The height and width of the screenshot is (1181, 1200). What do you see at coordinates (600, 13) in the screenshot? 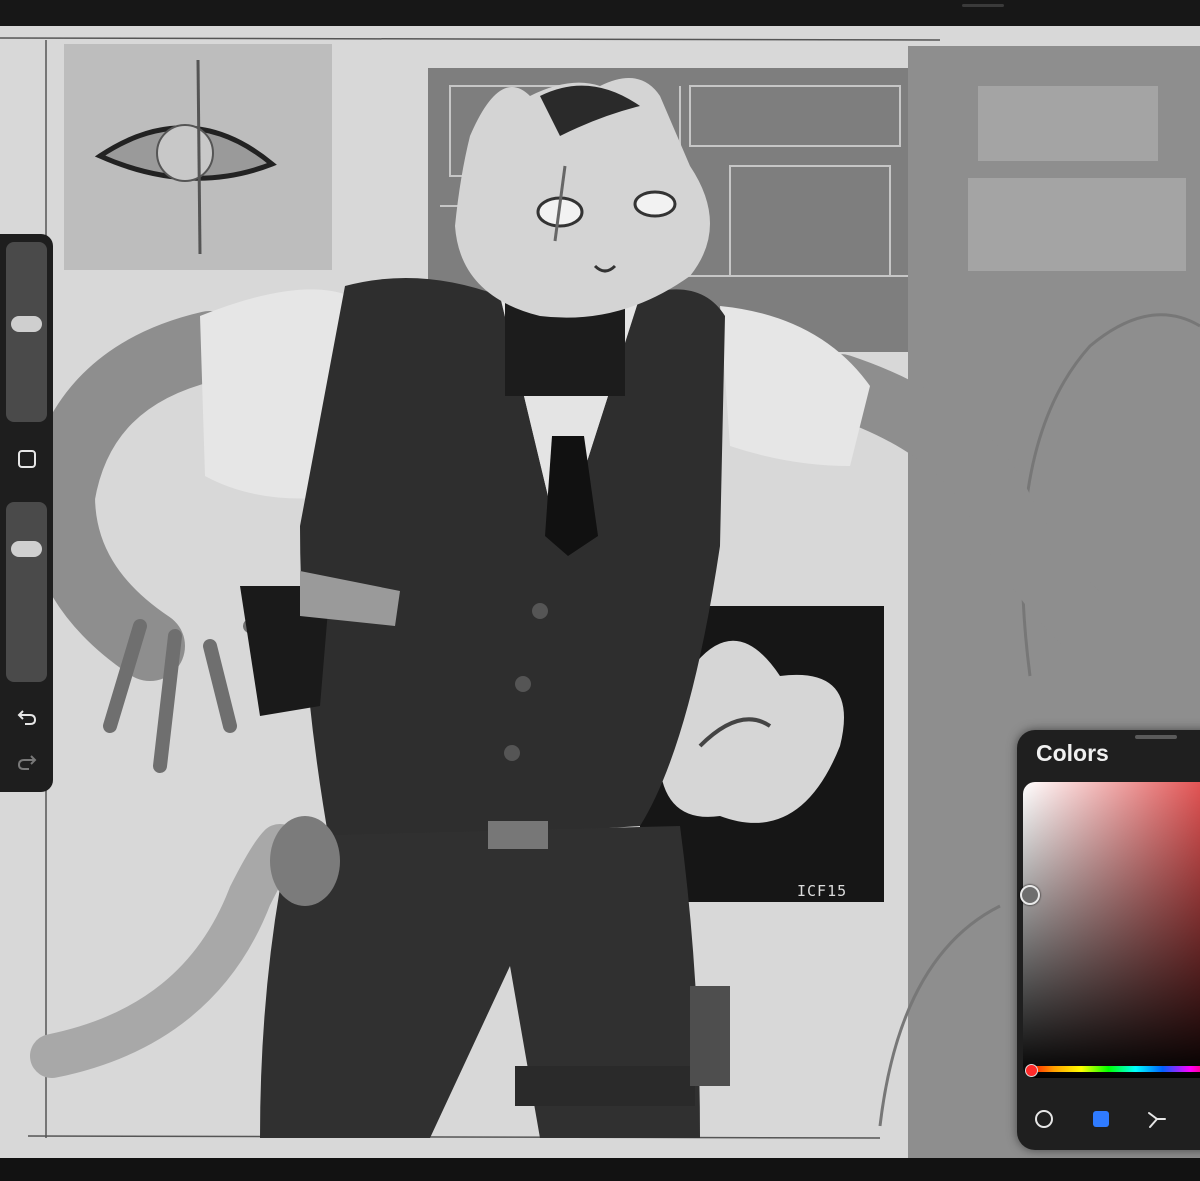
I see `top-status-bar` at bounding box center [600, 13].